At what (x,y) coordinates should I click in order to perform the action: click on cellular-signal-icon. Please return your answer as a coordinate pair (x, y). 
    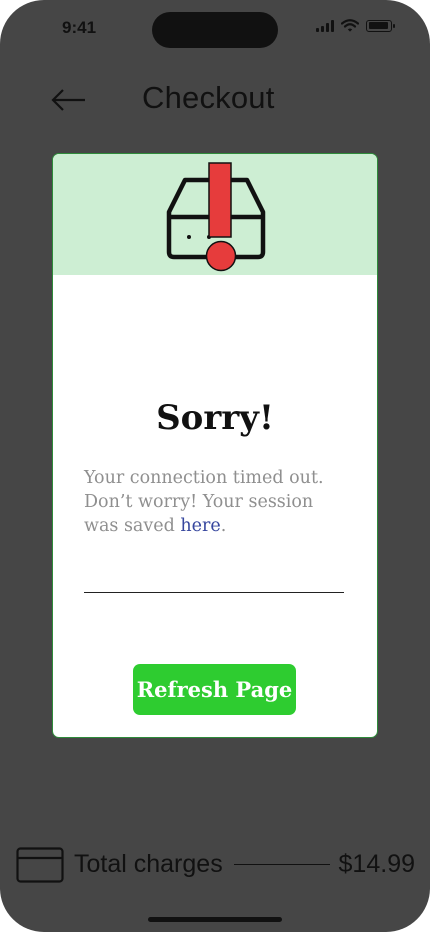
    Looking at the image, I should click on (325, 25).